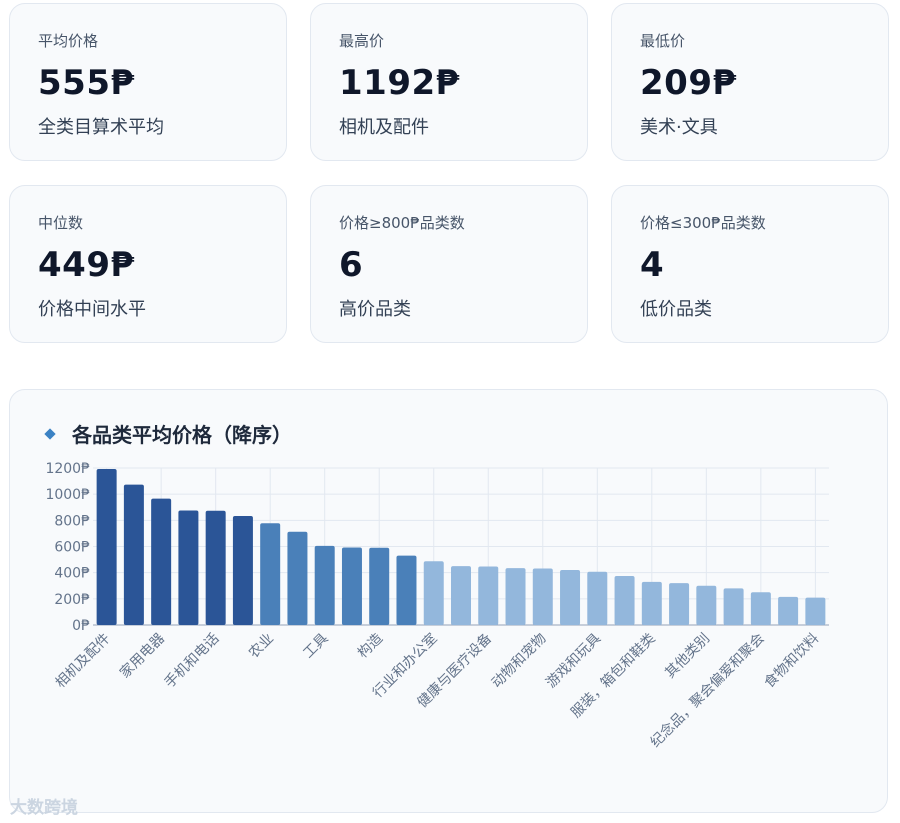  I want to click on y-tick-label: 0₱, so click(81, 626).